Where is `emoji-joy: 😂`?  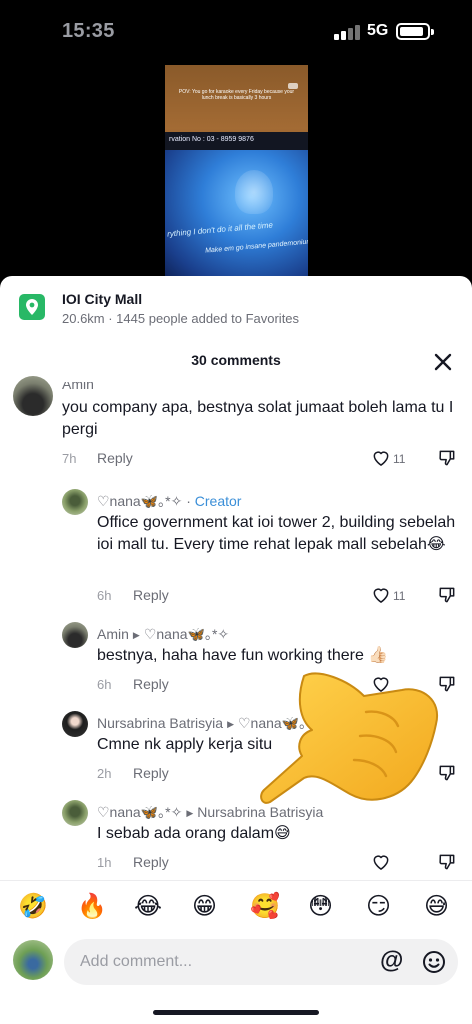
emoji-joy: 😂 is located at coordinates (148, 907).